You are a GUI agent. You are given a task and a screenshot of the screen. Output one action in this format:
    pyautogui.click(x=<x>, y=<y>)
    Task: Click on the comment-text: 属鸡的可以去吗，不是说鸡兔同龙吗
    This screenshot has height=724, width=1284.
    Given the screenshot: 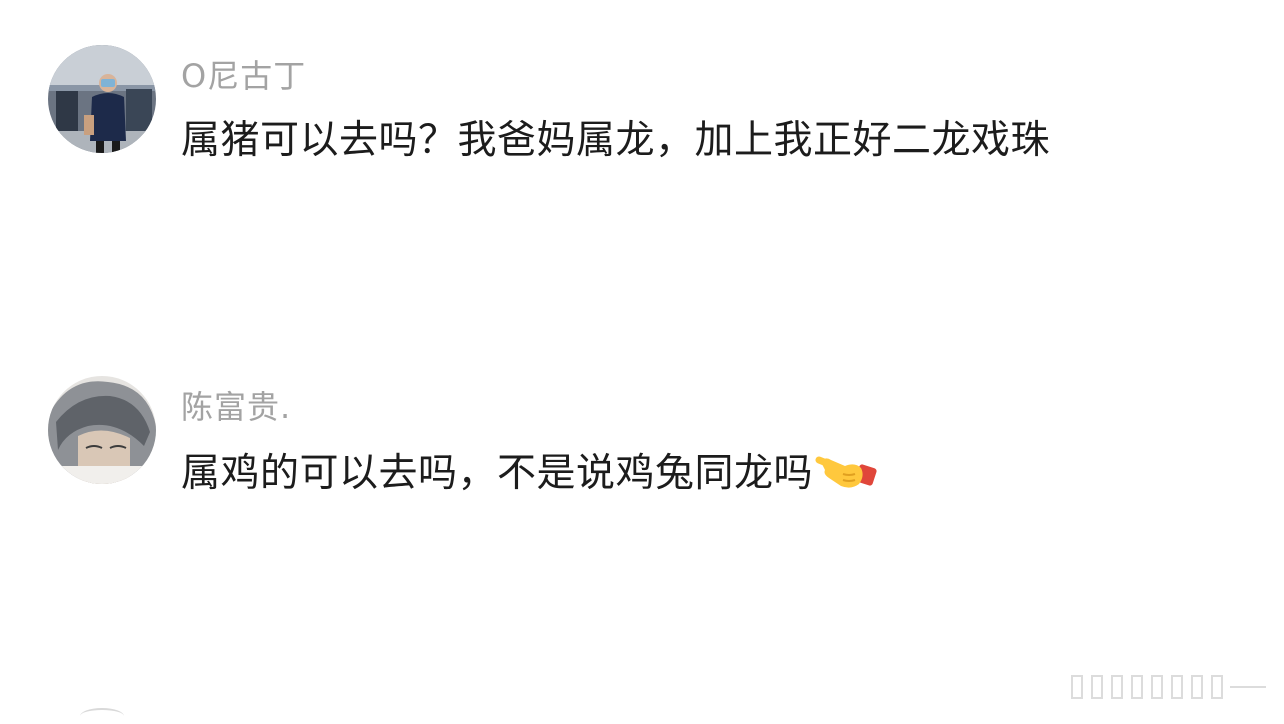 What is the action you would take?
    pyautogui.click(x=529, y=472)
    